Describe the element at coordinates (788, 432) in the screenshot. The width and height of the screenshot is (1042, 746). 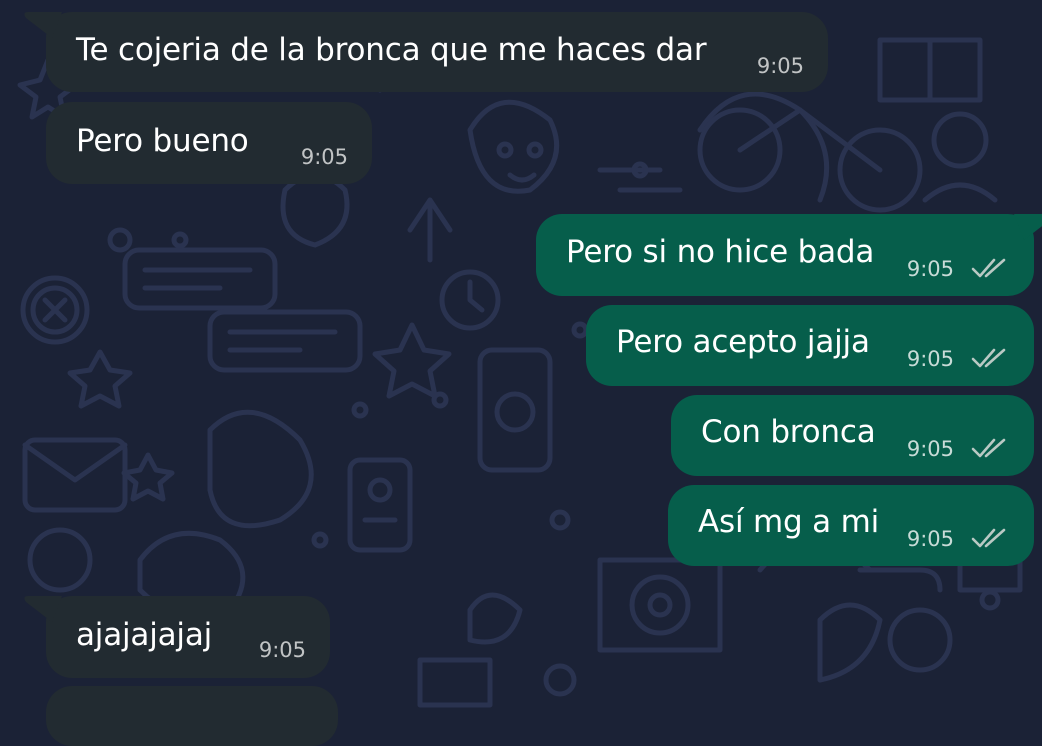
I see `message-text: Con bronca` at that location.